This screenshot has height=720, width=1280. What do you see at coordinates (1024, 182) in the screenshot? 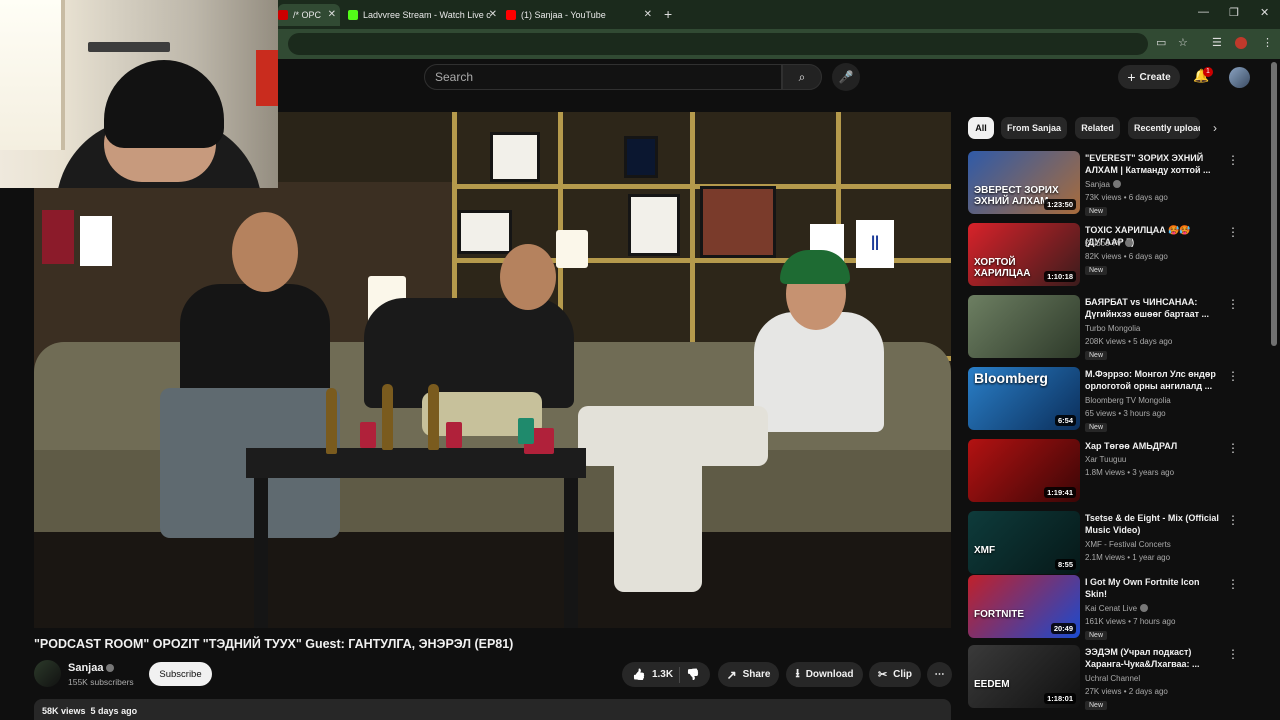
I see `video-thumbnail: ЭВЕРЕСТ ЗОРИХ ЭХНИЙ АЛХАМ 1:23:50` at bounding box center [1024, 182].